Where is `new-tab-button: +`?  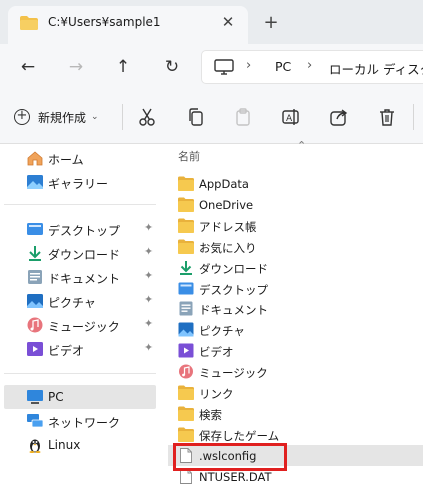
new-tab-button: + is located at coordinates (271, 23).